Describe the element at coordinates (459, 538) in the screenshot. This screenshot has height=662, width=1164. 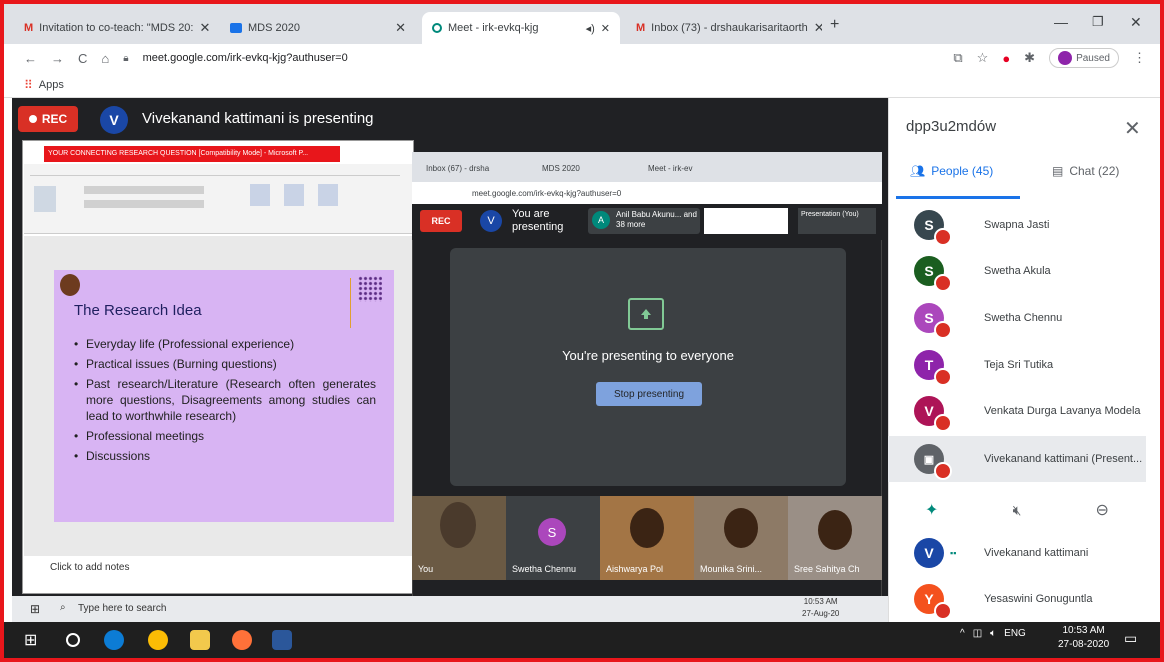
I see `video-tile: You` at that location.